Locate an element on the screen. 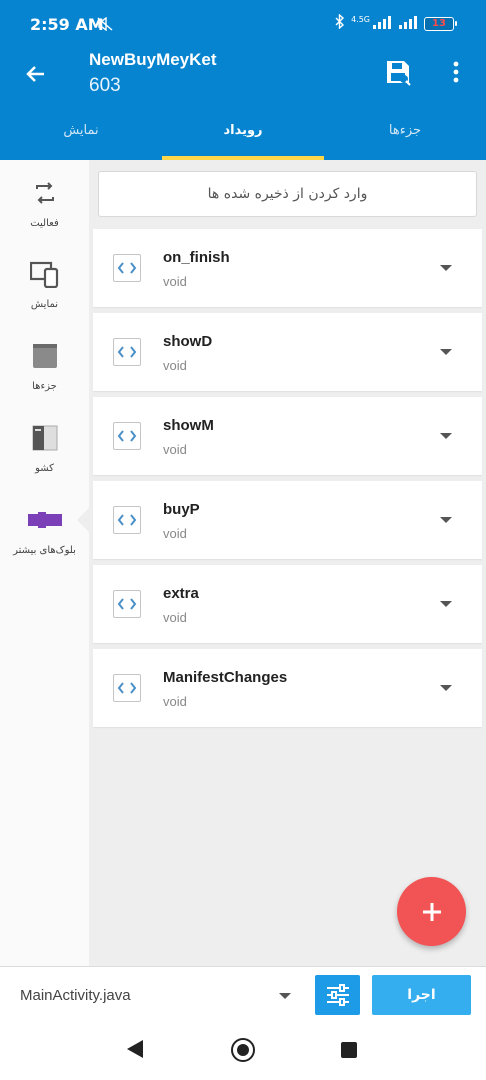  add-button is located at coordinates (431, 911).